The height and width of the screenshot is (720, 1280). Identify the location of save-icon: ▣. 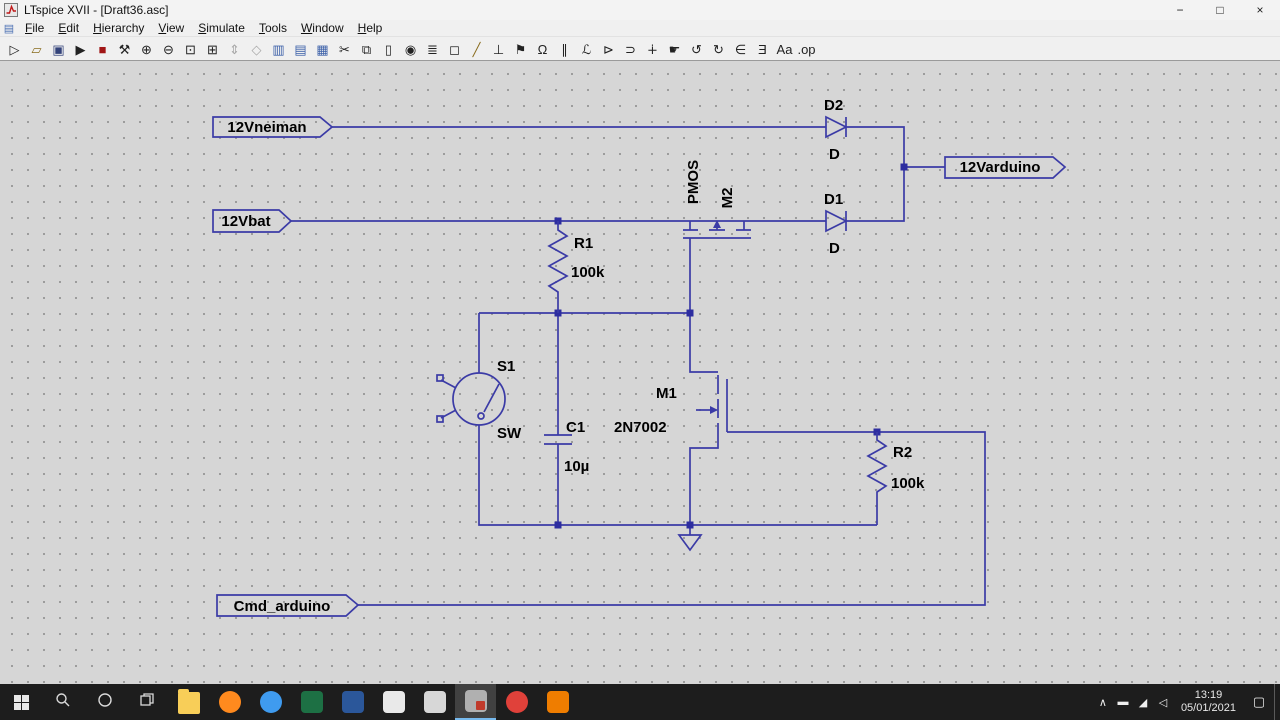
(58, 49).